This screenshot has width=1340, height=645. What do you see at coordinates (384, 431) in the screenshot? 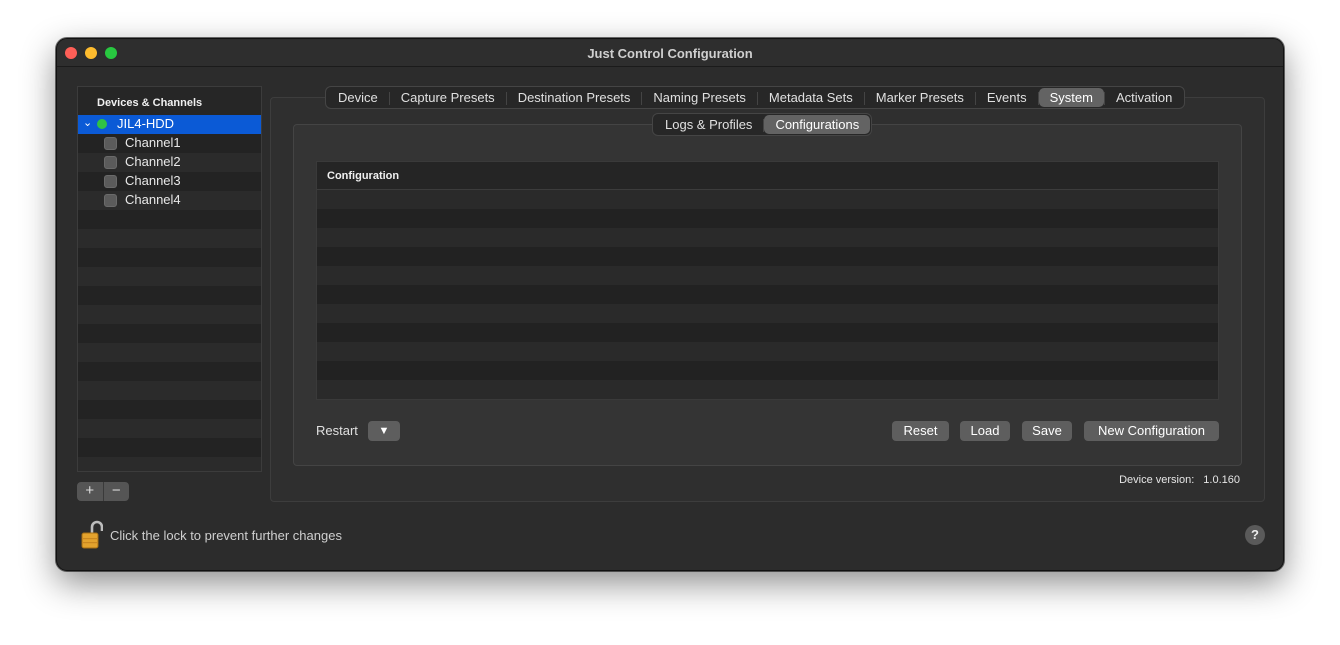
I see `restart-dropdown: ▼` at bounding box center [384, 431].